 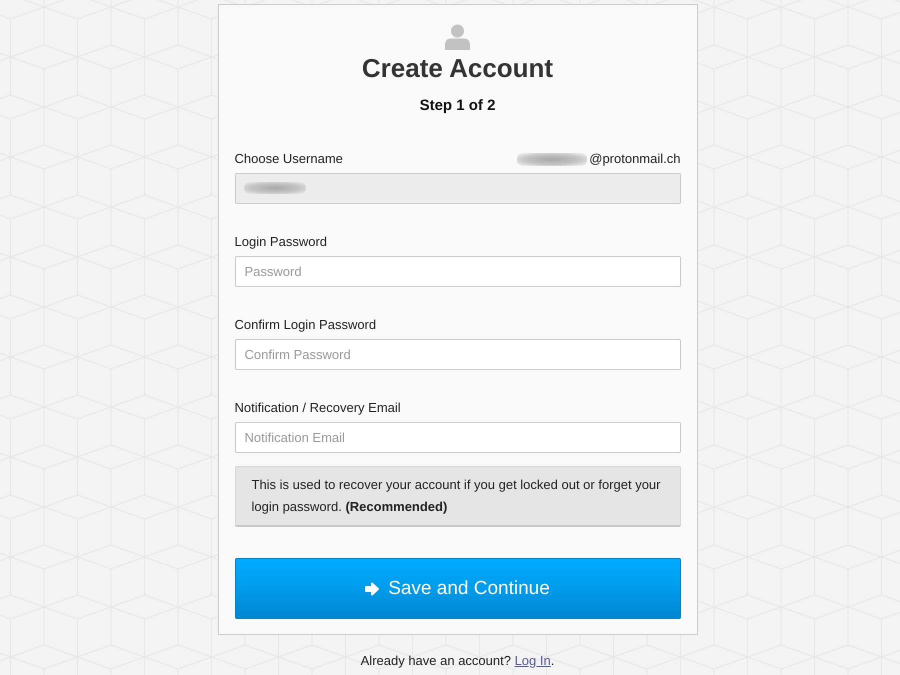 I want to click on login-prompt: Already have an account? Log In., so click(x=457, y=661).